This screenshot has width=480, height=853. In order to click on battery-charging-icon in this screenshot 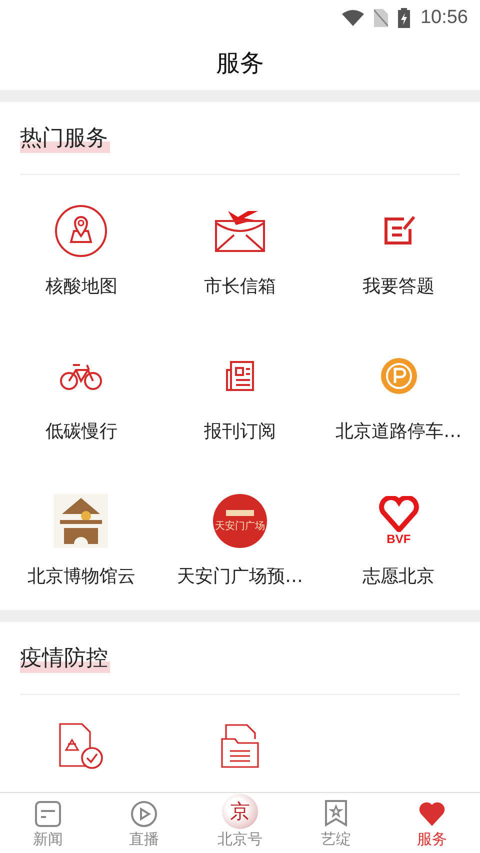, I will do `click(404, 18)`.